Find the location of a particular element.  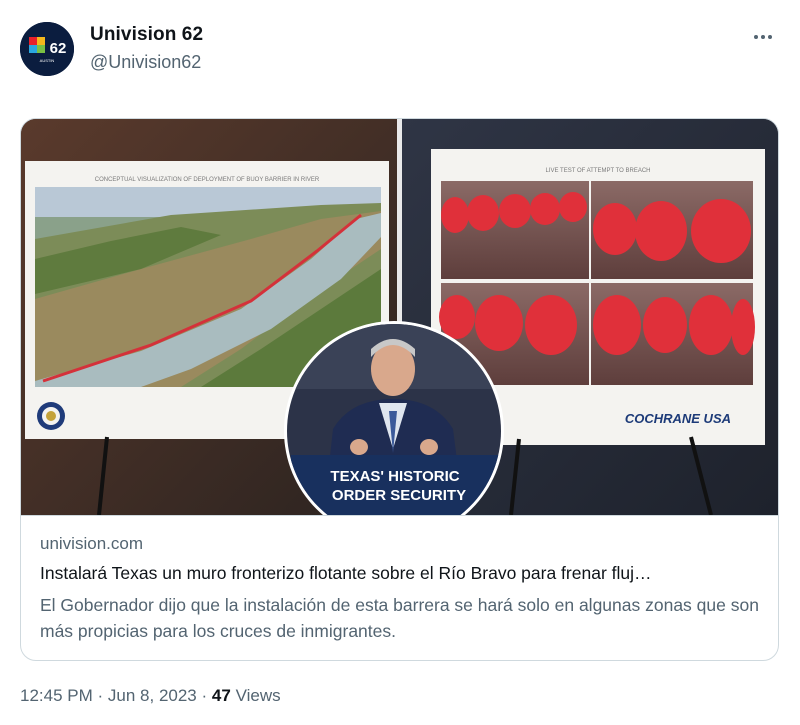

podium-sign-line2: ORDER SECURITY is located at coordinates (399, 495).